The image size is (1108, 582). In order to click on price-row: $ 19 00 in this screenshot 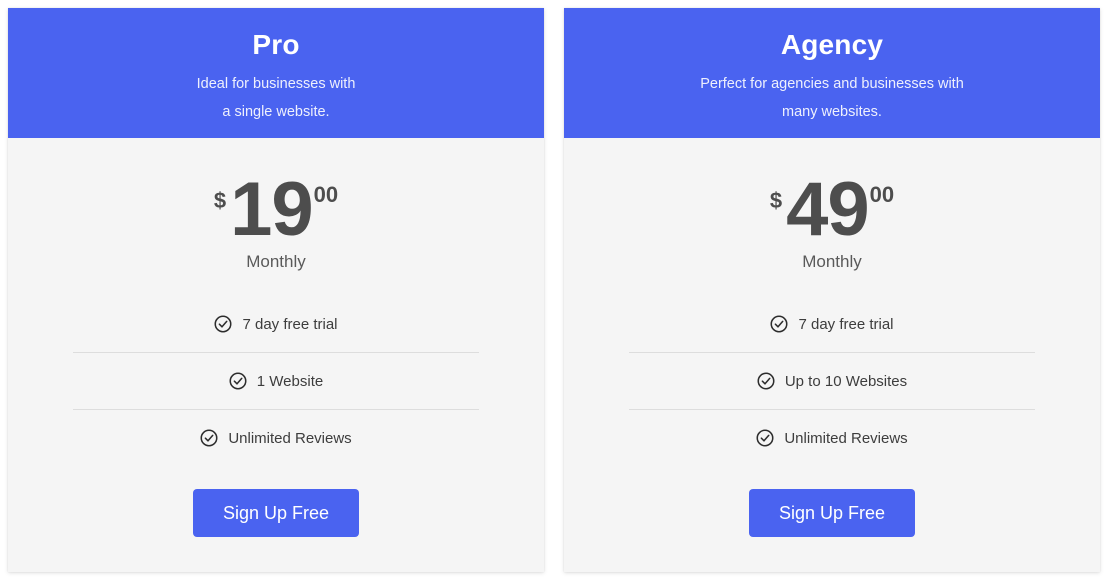, I will do `click(276, 209)`.